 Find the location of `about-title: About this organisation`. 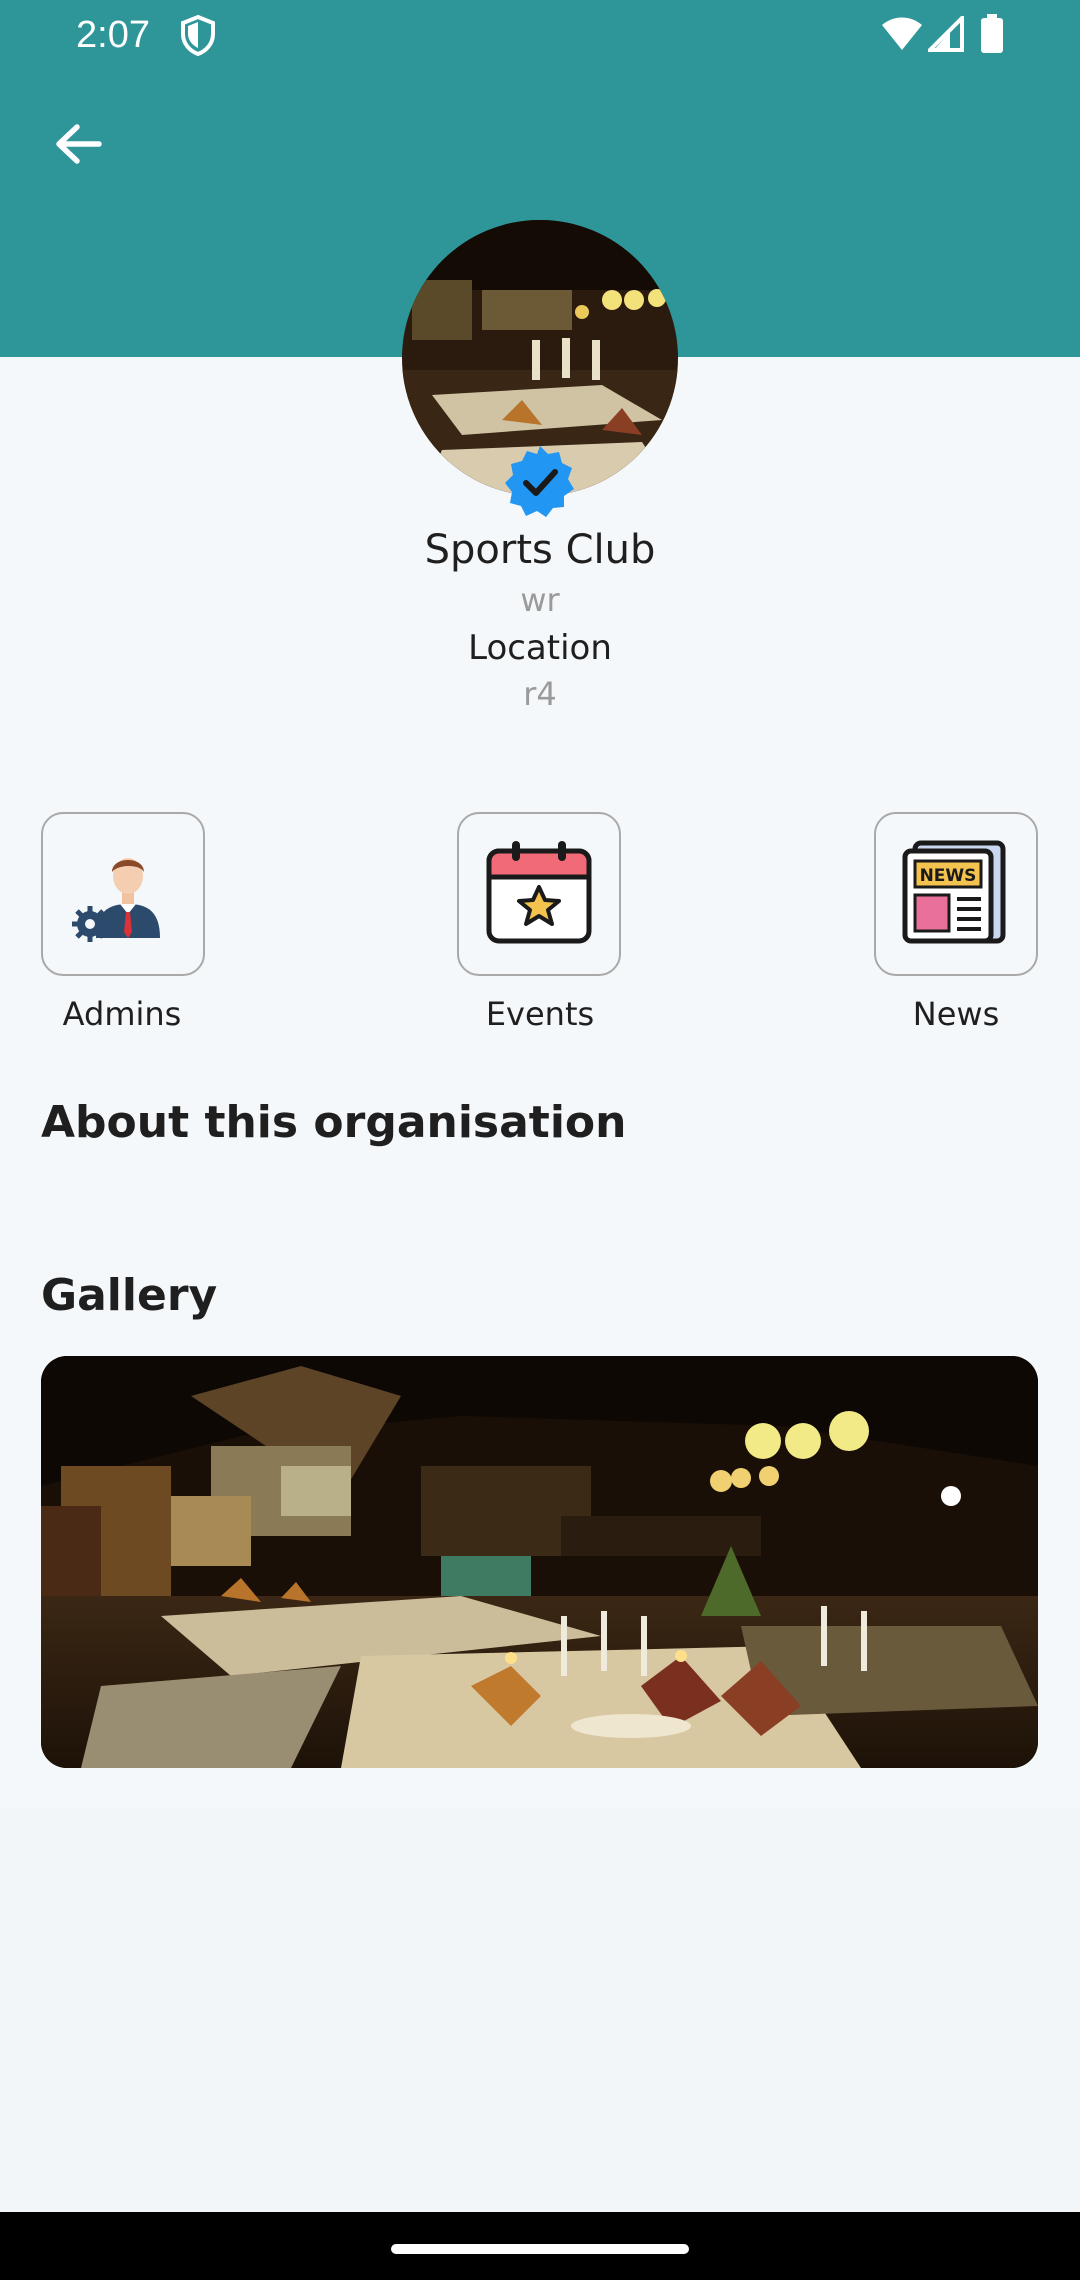

about-title: About this organisation is located at coordinates (334, 1122).